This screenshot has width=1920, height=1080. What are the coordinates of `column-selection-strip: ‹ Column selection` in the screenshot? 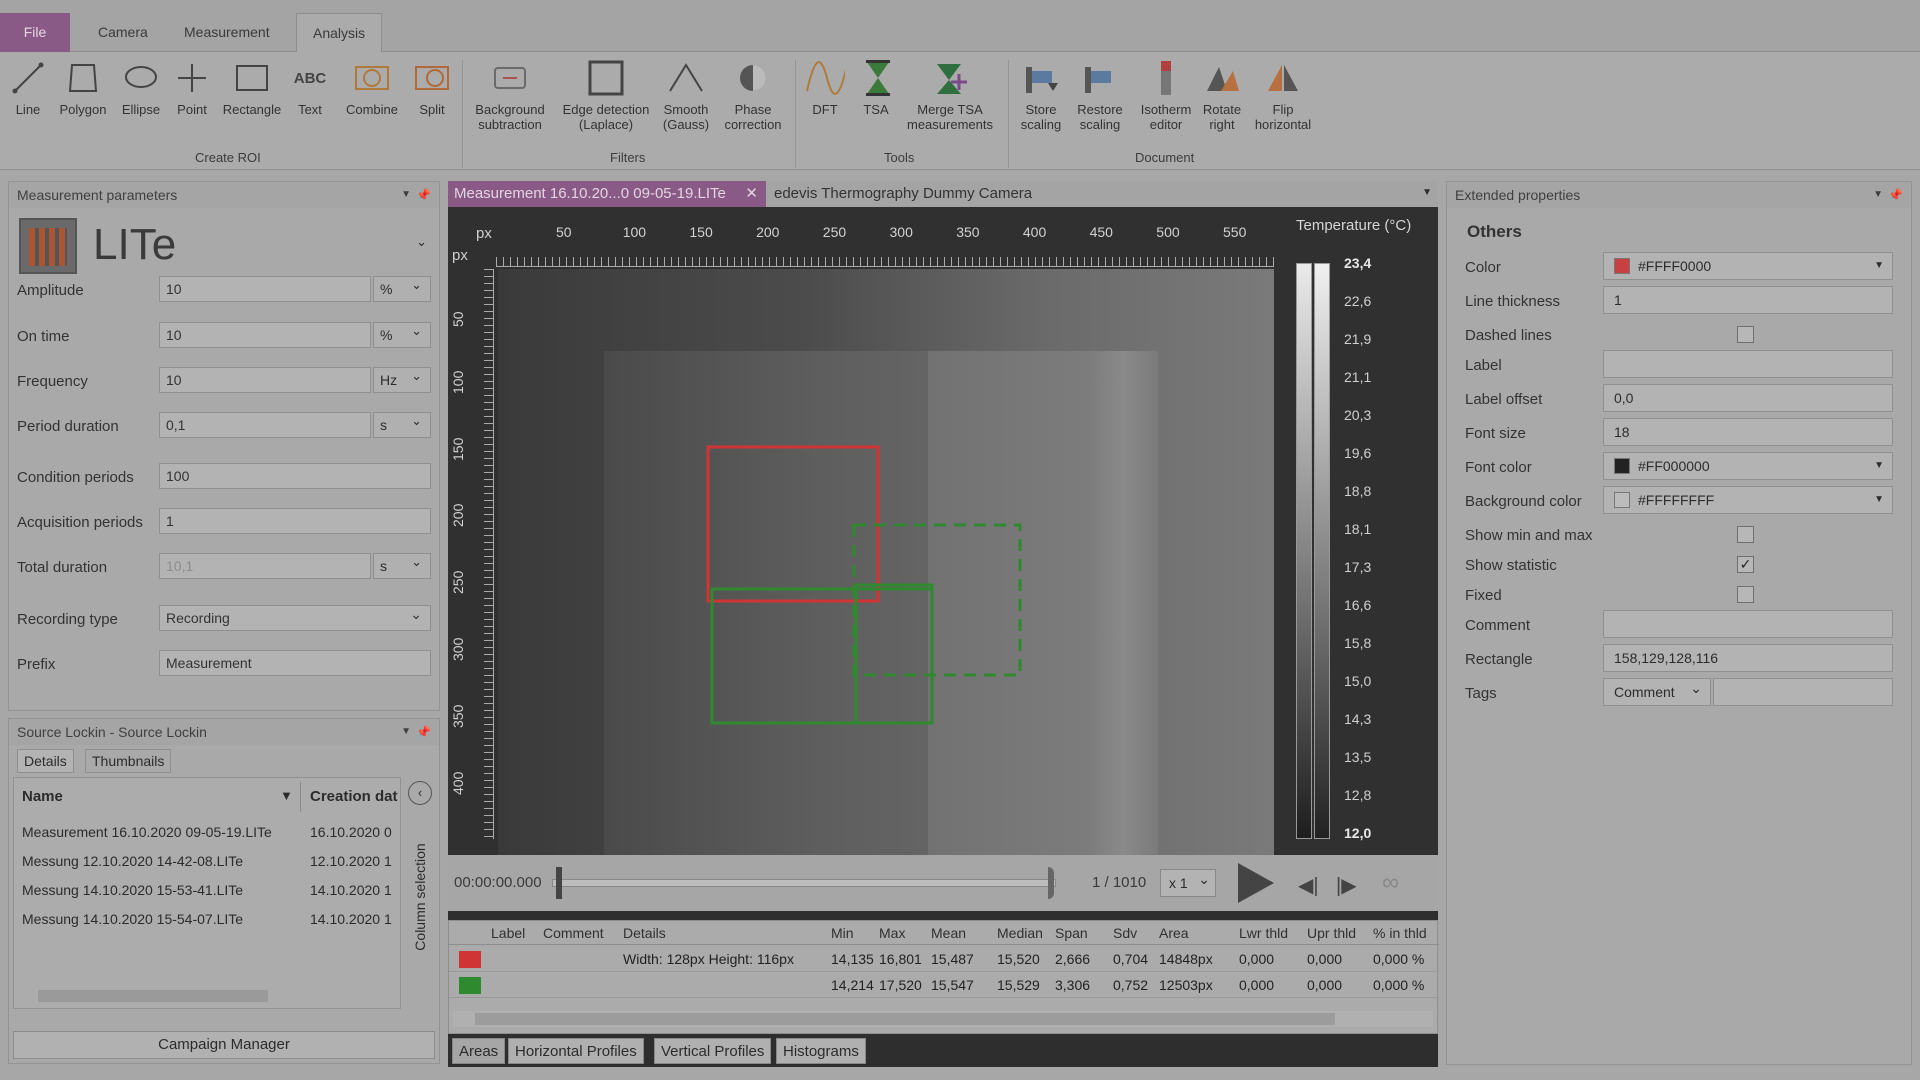 It's located at (420, 894).